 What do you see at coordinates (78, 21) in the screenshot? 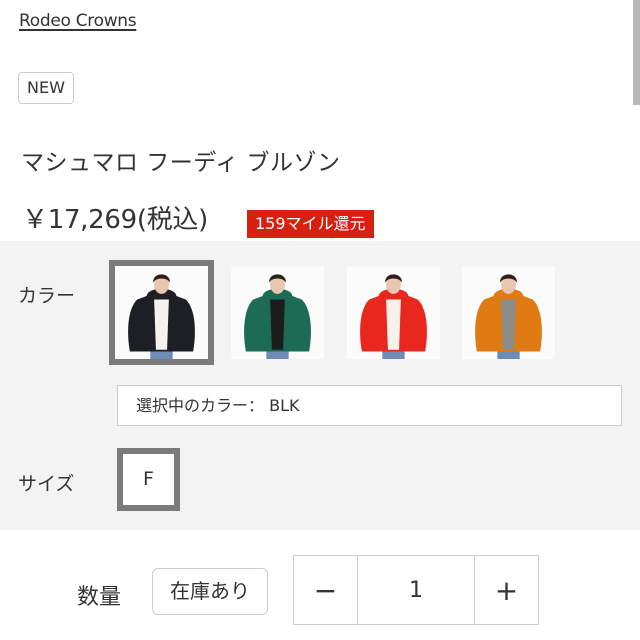
I see `brand-link: Rodeo Crowns` at bounding box center [78, 21].